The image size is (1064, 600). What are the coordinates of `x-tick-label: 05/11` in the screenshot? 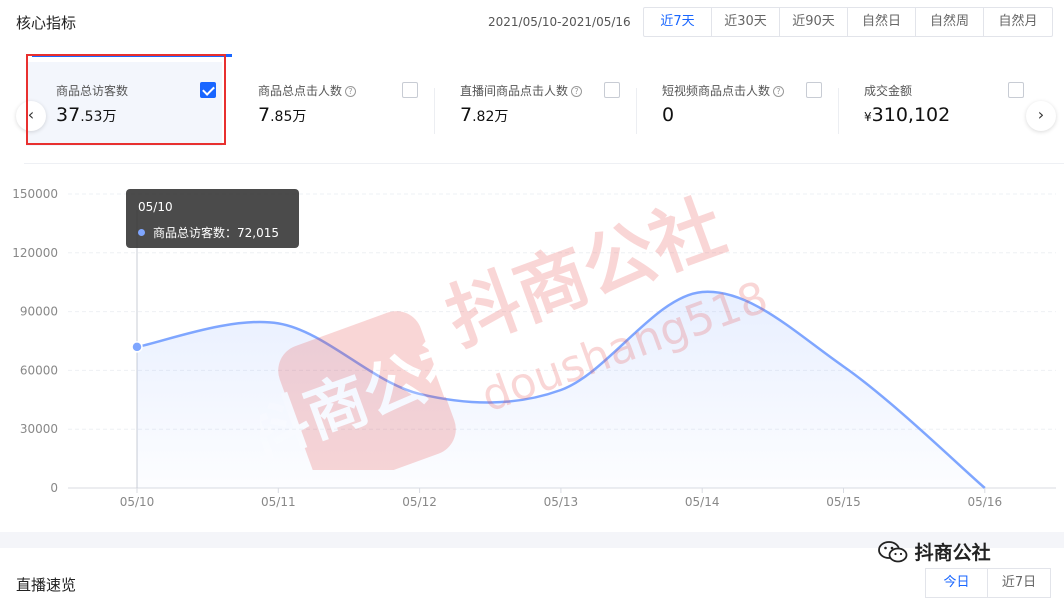 It's located at (278, 502).